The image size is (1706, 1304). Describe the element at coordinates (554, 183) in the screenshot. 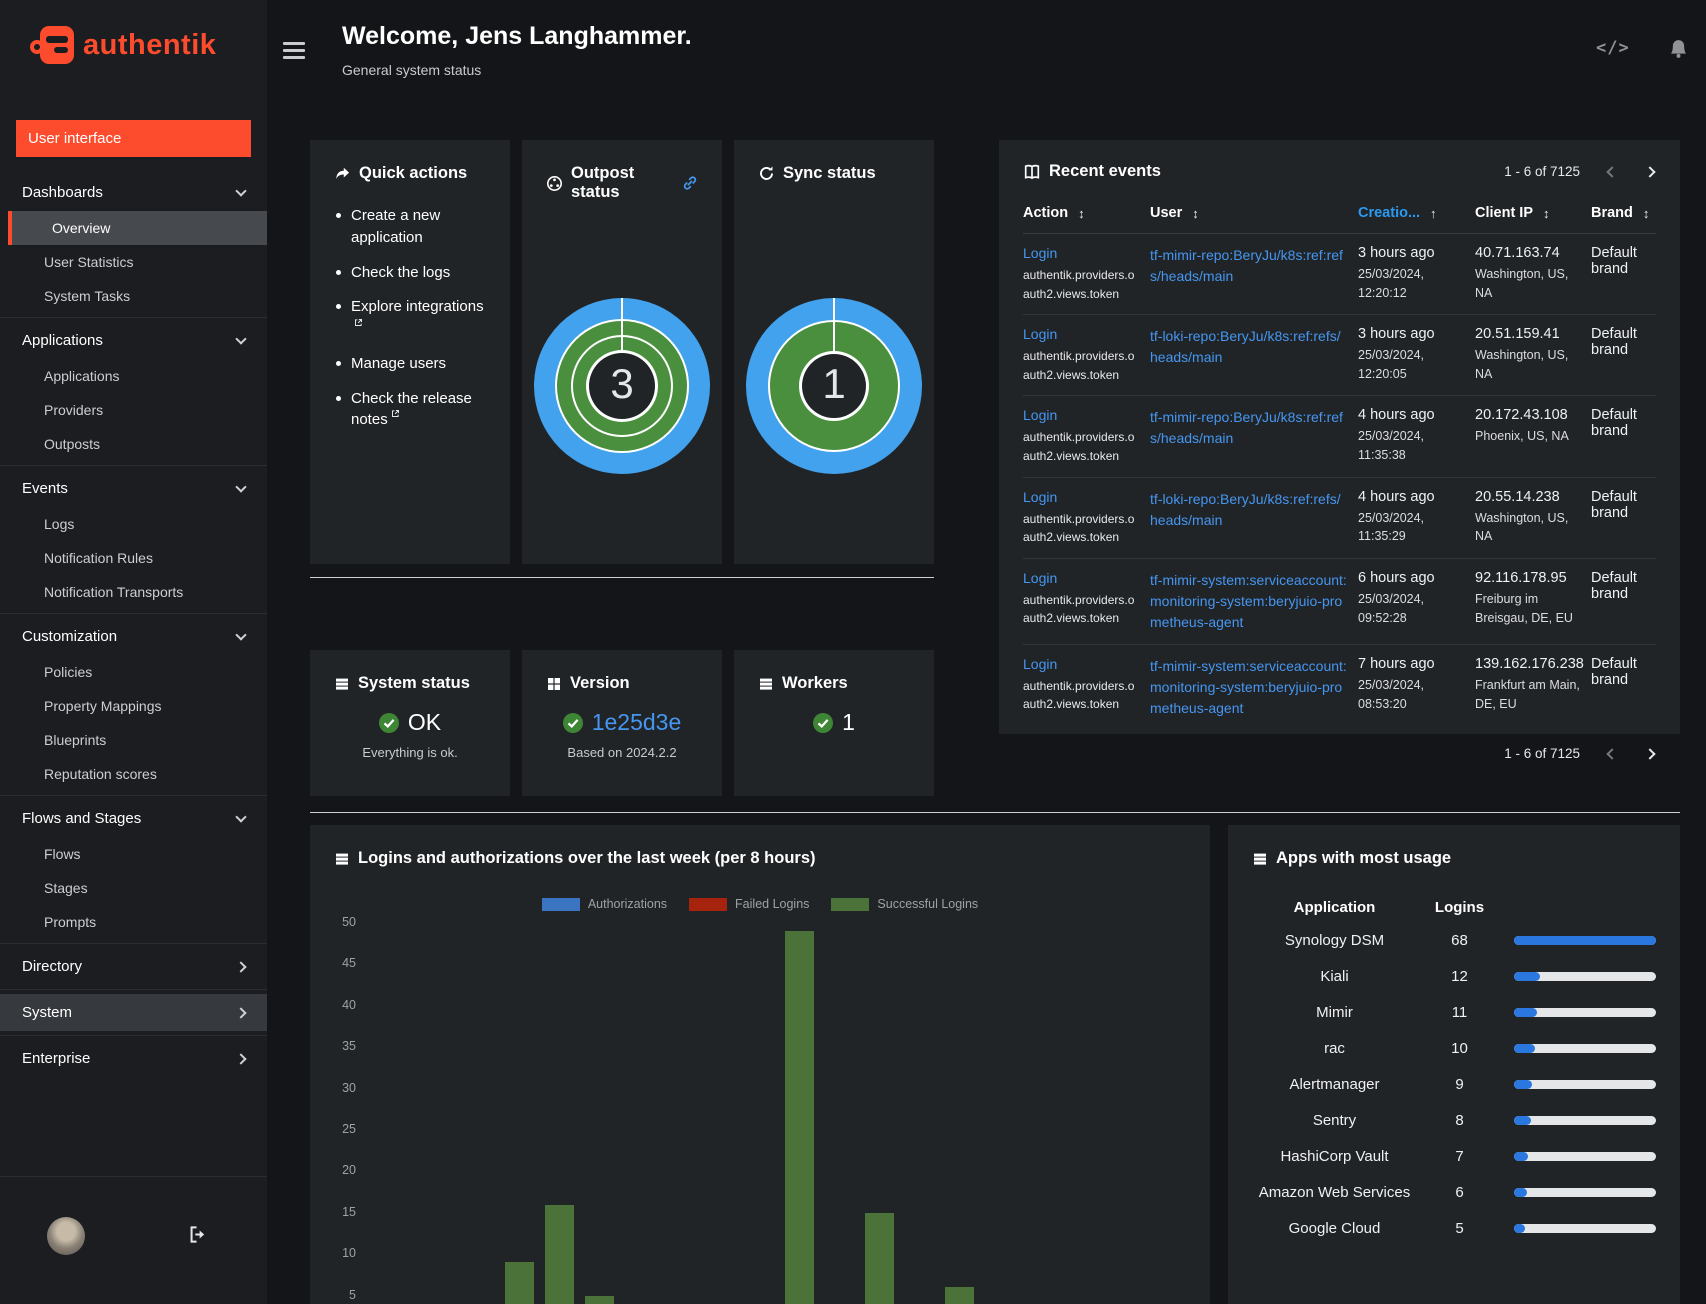

I see `outpost-hub-icon` at that location.